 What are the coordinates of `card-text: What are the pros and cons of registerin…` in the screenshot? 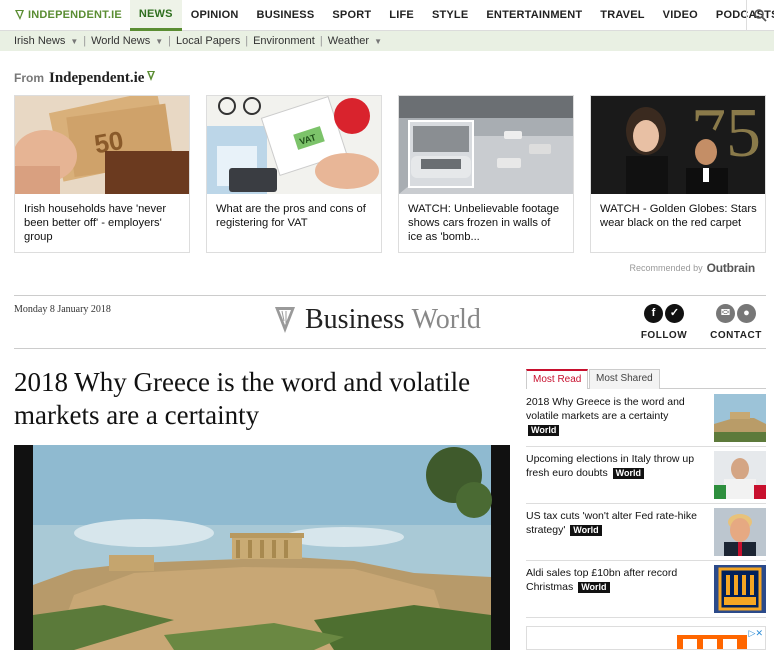 It's located at (291, 216).